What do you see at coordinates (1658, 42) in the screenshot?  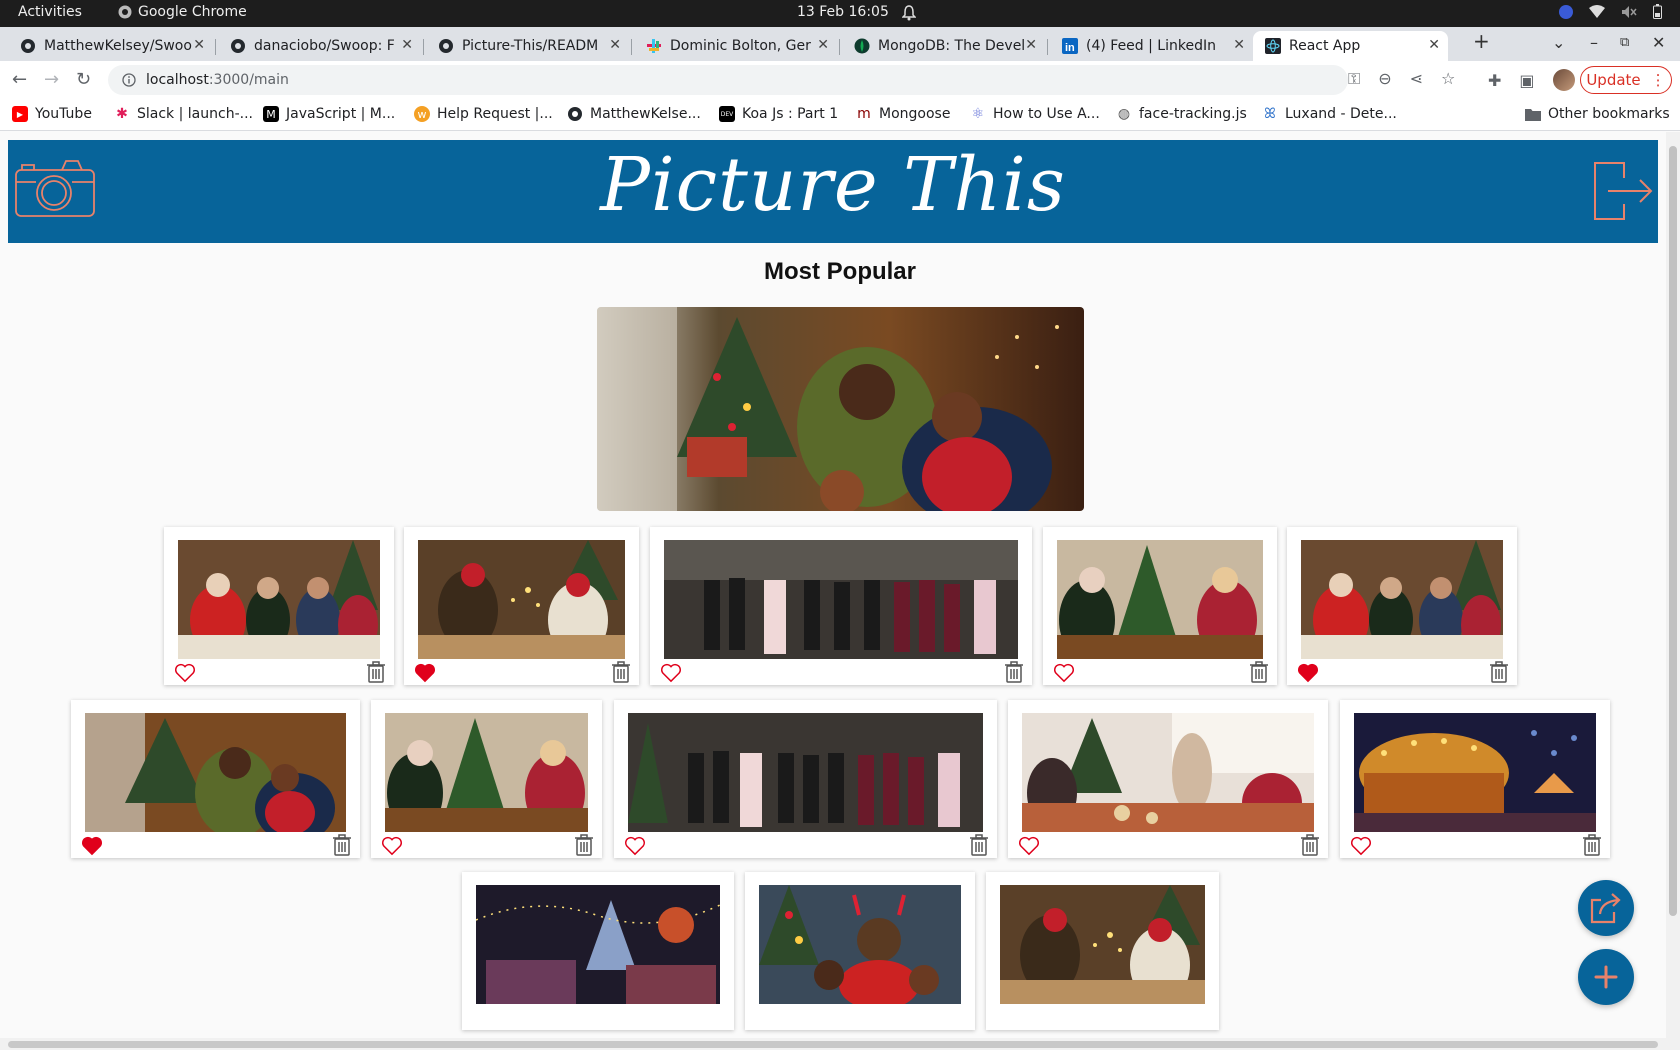 I see `close-window-icon: ✕` at bounding box center [1658, 42].